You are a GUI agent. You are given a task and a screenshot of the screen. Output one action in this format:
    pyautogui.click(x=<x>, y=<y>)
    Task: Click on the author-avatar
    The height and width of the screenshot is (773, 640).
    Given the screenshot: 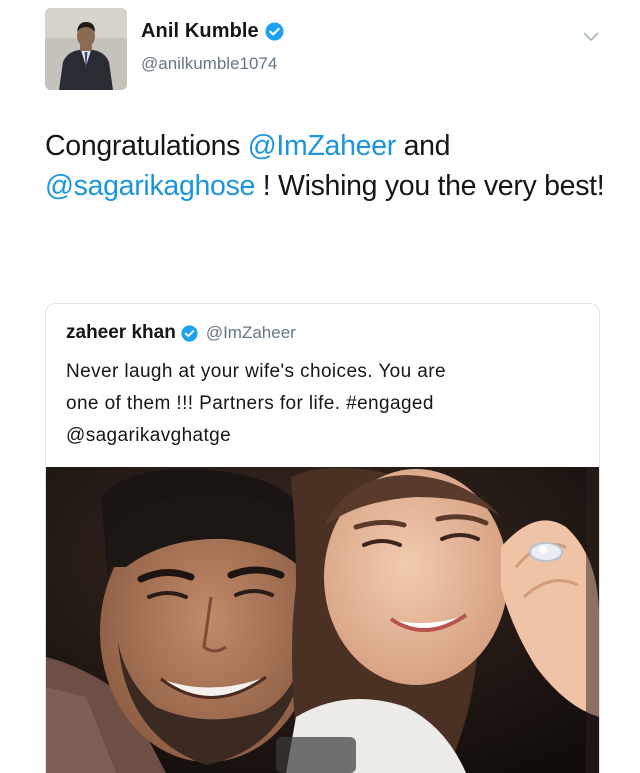 What is the action you would take?
    pyautogui.click(x=86, y=49)
    